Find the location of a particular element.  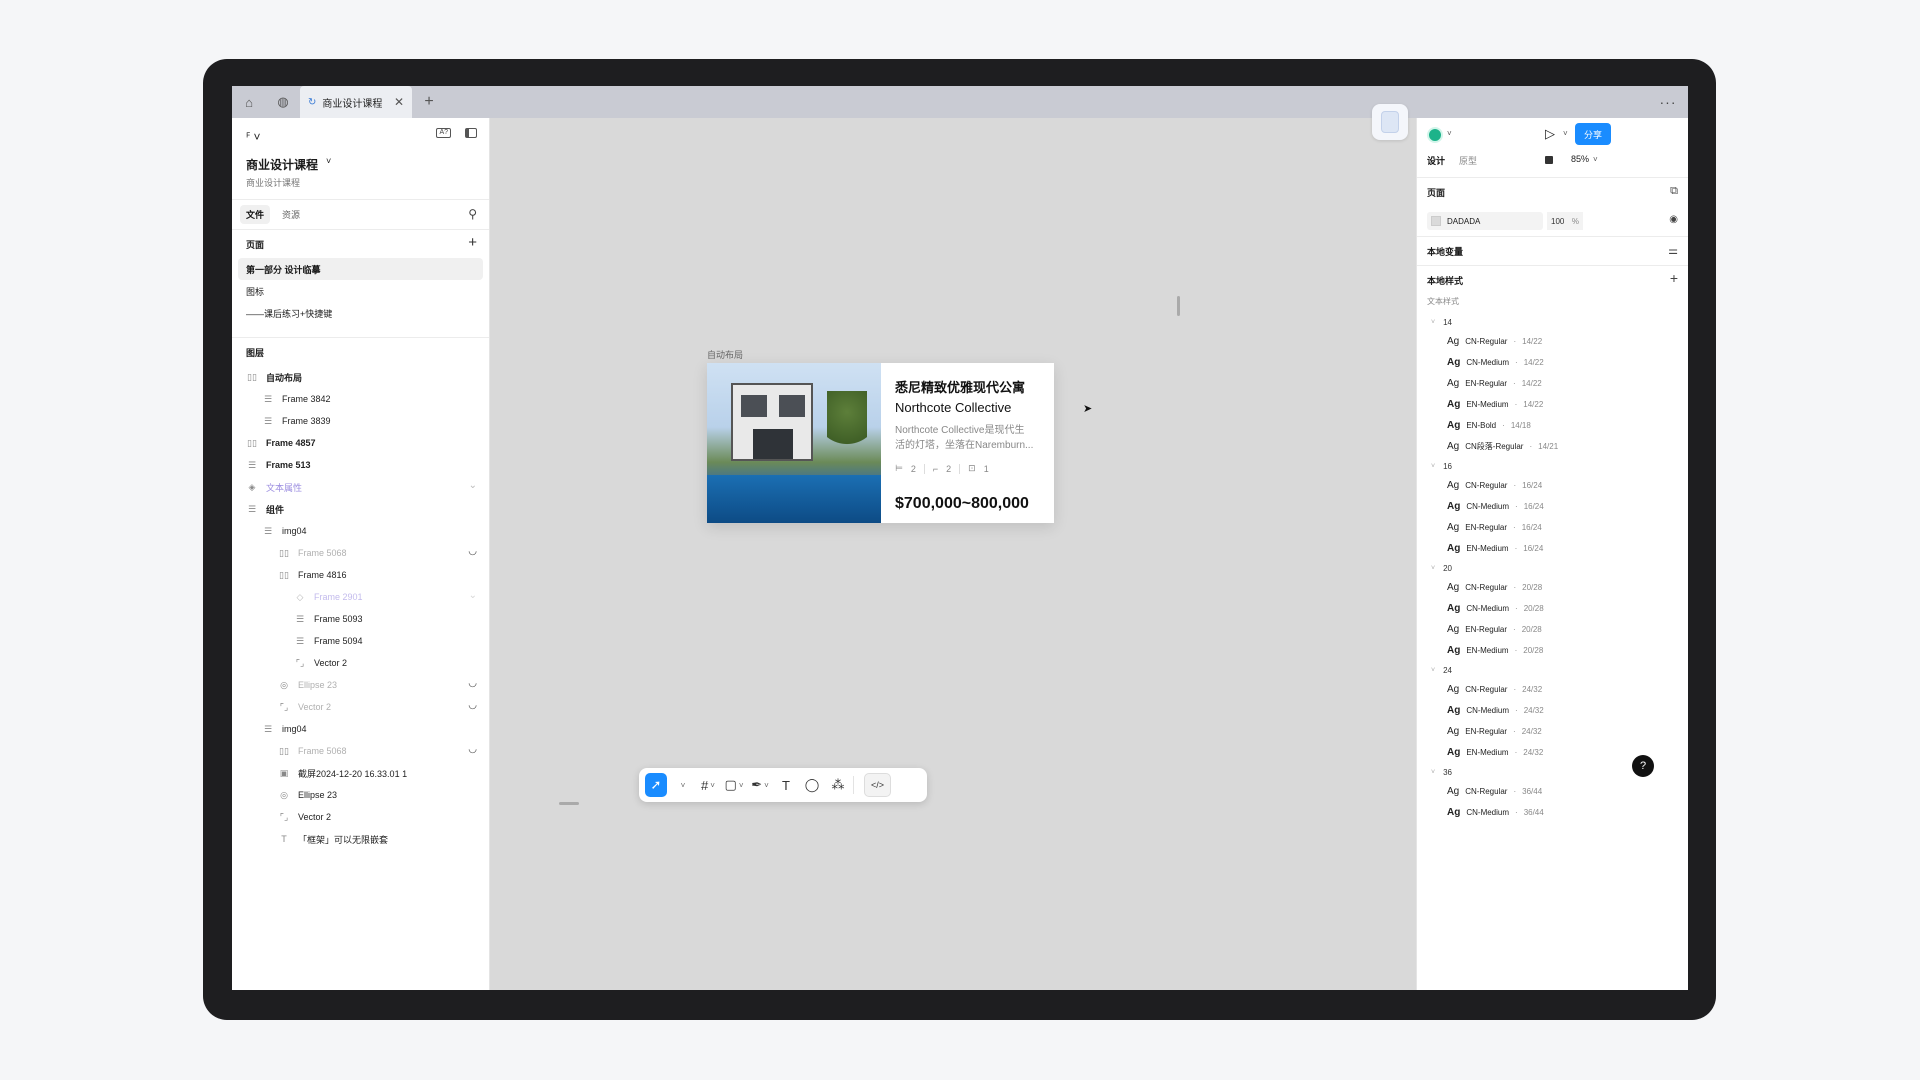

move-tool-button: ➚ is located at coordinates (656, 785).